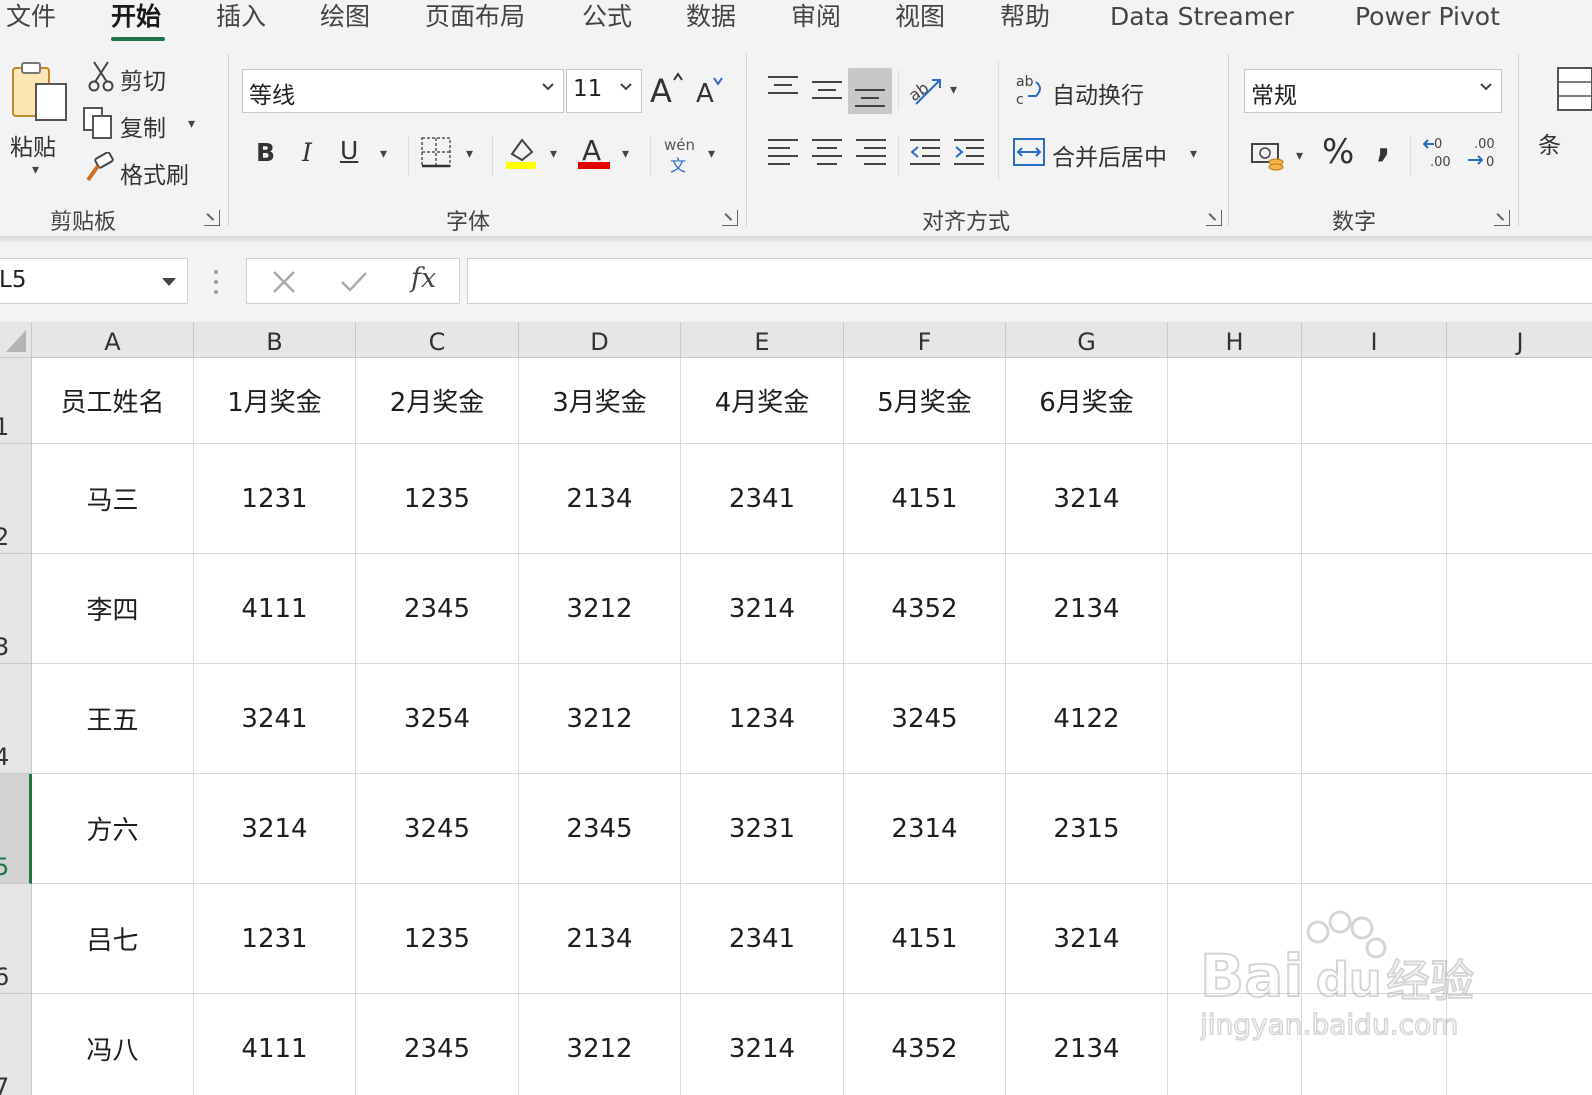  Describe the element at coordinates (16, 401) in the screenshot. I see `row-header-1: 1` at that location.